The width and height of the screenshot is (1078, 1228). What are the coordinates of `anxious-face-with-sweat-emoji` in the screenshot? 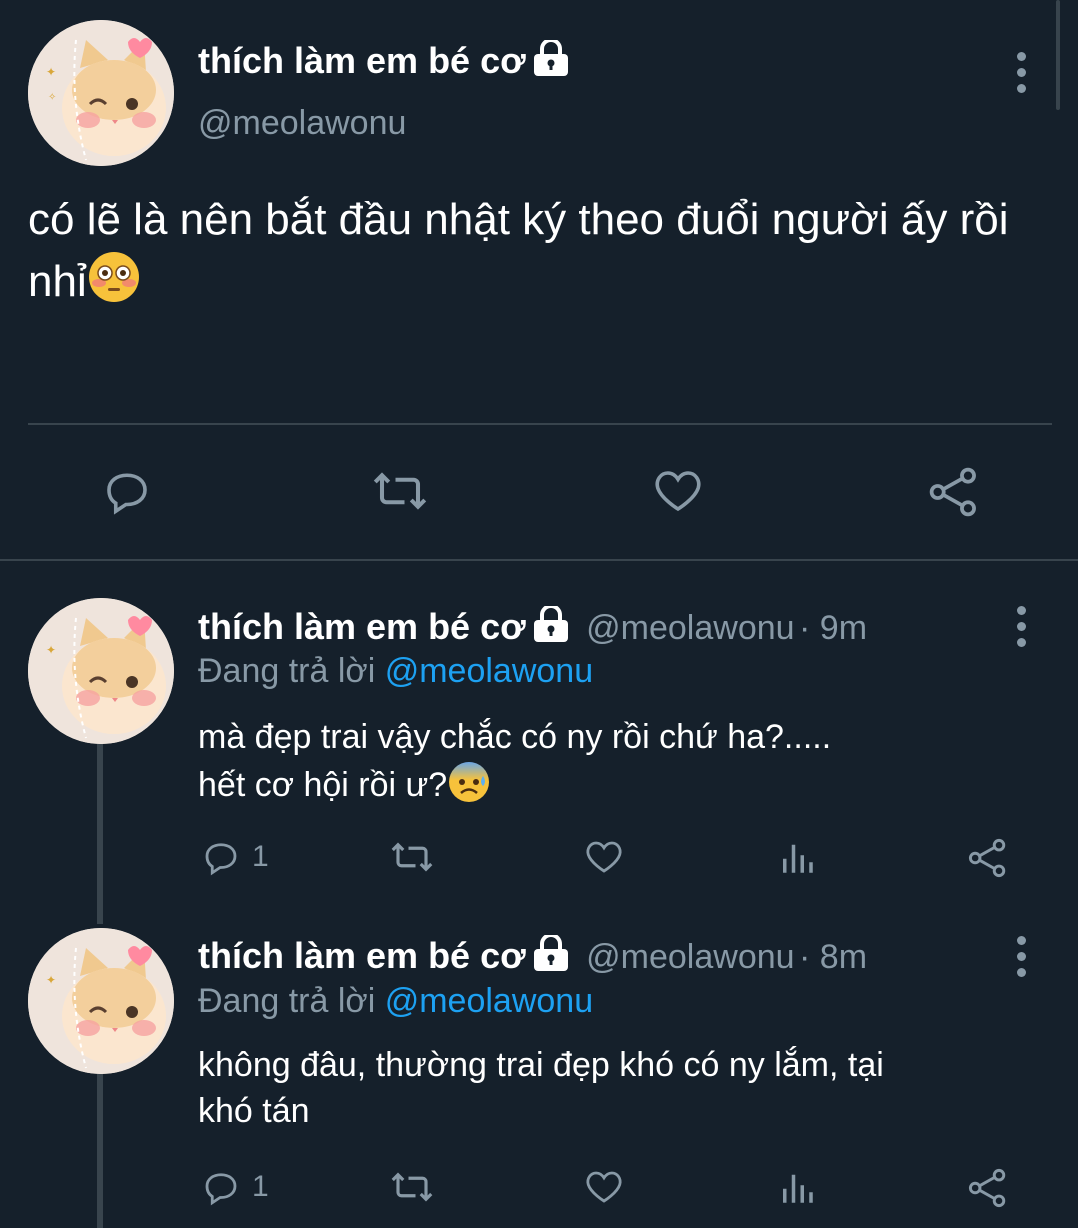 It's located at (469, 788).